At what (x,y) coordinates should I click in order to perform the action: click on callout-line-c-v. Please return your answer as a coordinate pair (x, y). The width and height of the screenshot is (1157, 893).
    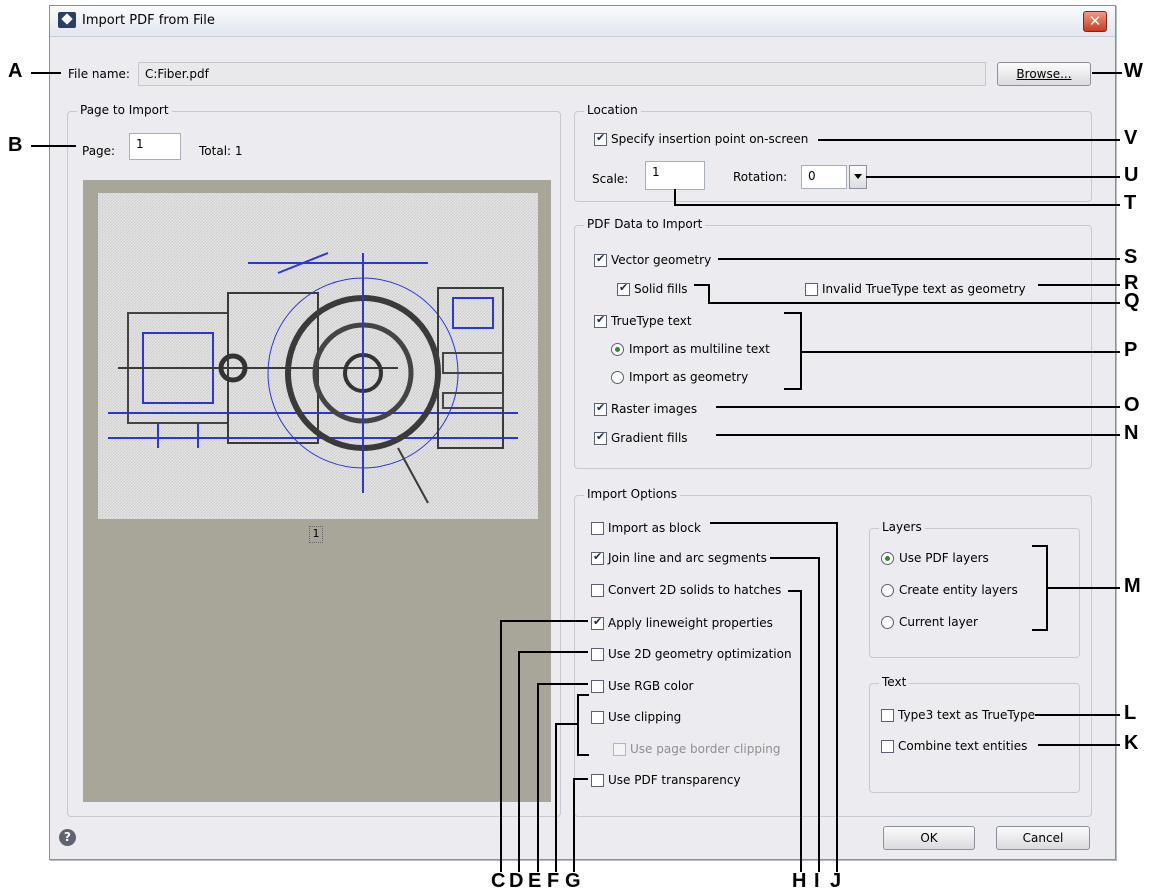
    Looking at the image, I should click on (501, 746).